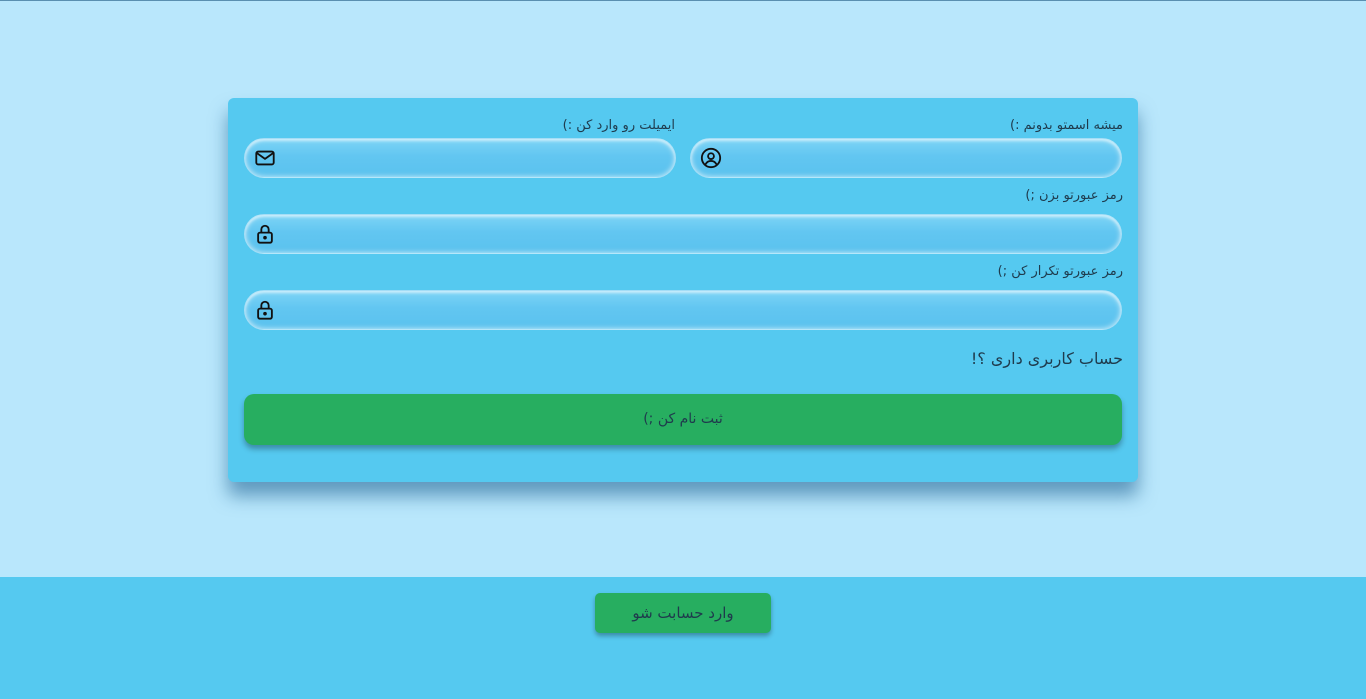  I want to click on name-field, so click(906, 158).